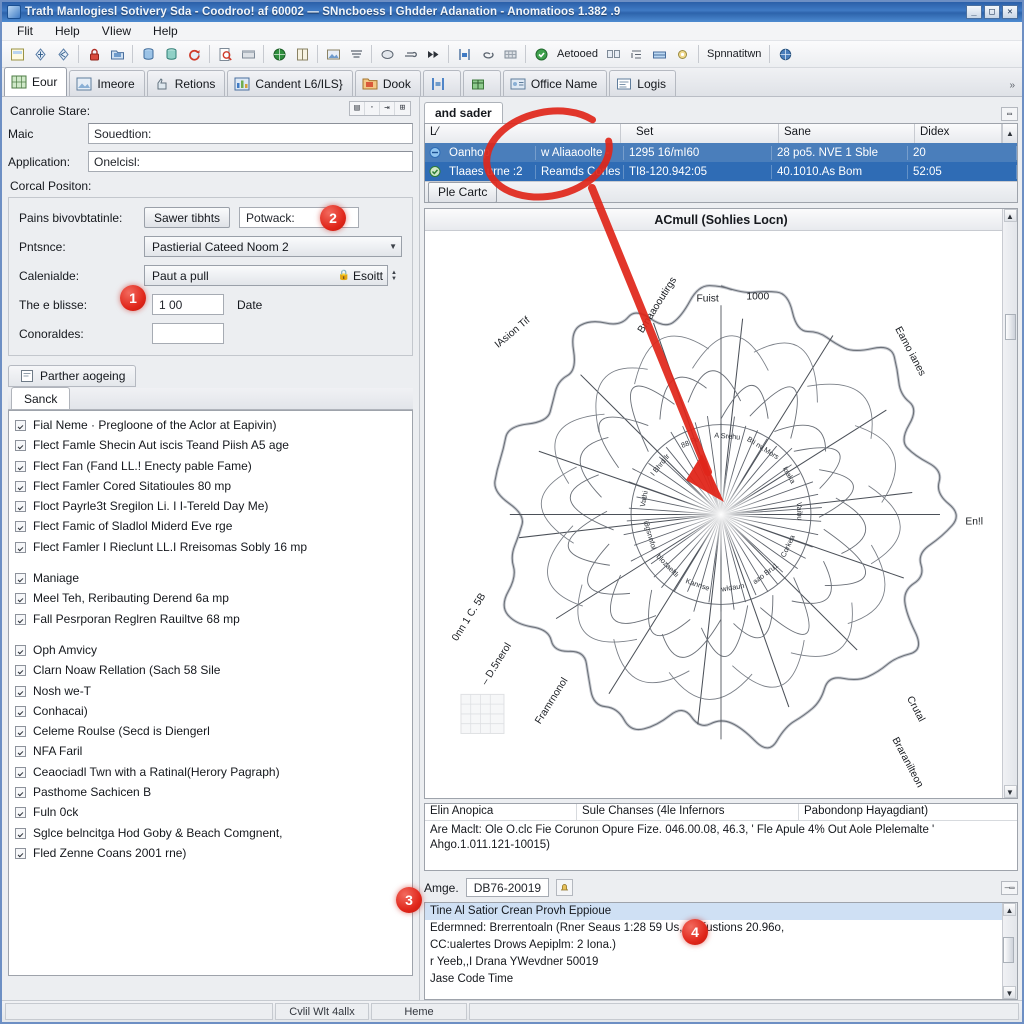 The width and height of the screenshot is (1024, 1024). What do you see at coordinates (279, 54) in the screenshot?
I see `globe-green-icon` at bounding box center [279, 54].